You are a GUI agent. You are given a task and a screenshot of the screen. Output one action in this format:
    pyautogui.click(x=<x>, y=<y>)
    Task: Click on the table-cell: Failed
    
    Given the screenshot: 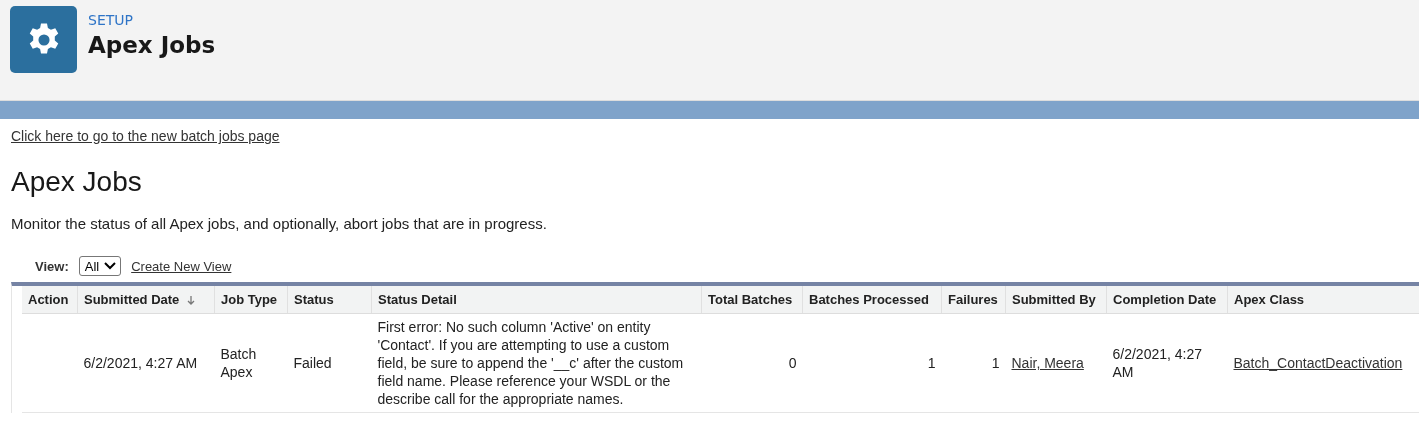 What is the action you would take?
    pyautogui.click(x=312, y=363)
    